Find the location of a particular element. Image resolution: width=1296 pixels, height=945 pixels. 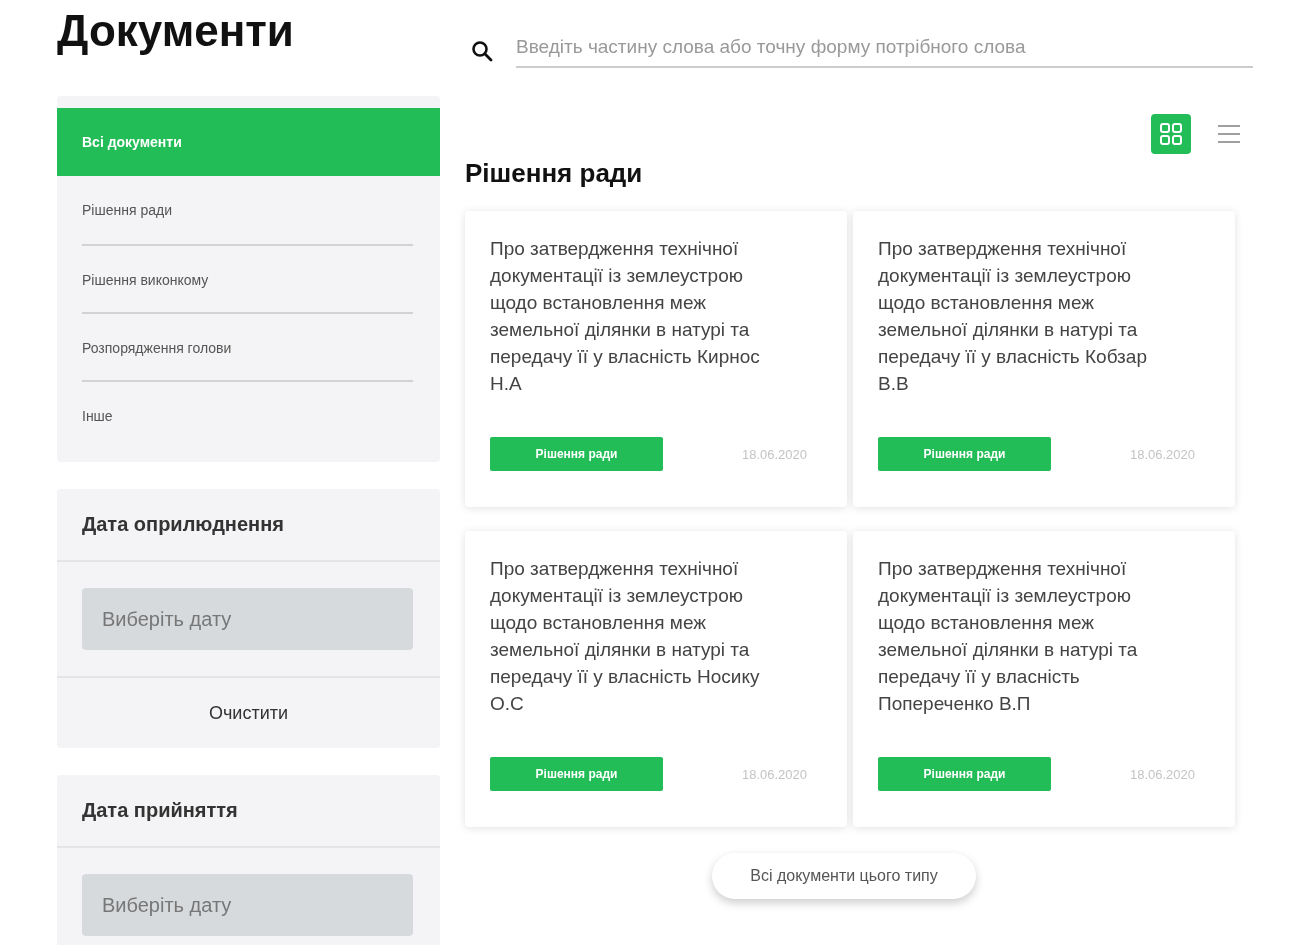

document-title: Про затвердження технічної документації із землеустрою щодо встановлення меж земельної ділянки в натурі та передачу її у власність Носику О.С is located at coordinates (625, 636).